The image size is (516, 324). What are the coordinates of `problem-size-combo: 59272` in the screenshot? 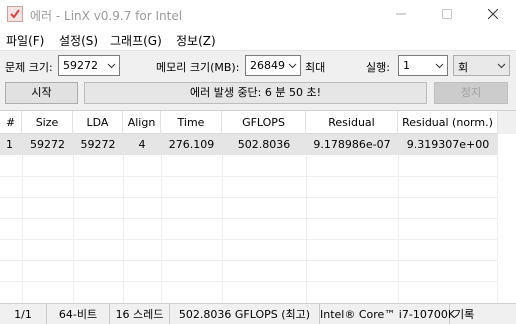 It's located at (89, 65).